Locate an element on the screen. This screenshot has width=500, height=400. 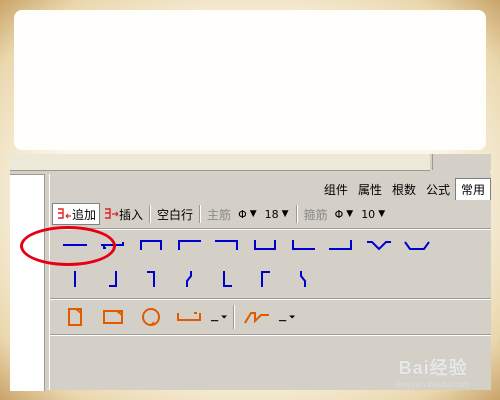
tab-formula: 公式 is located at coordinates (438, 189).